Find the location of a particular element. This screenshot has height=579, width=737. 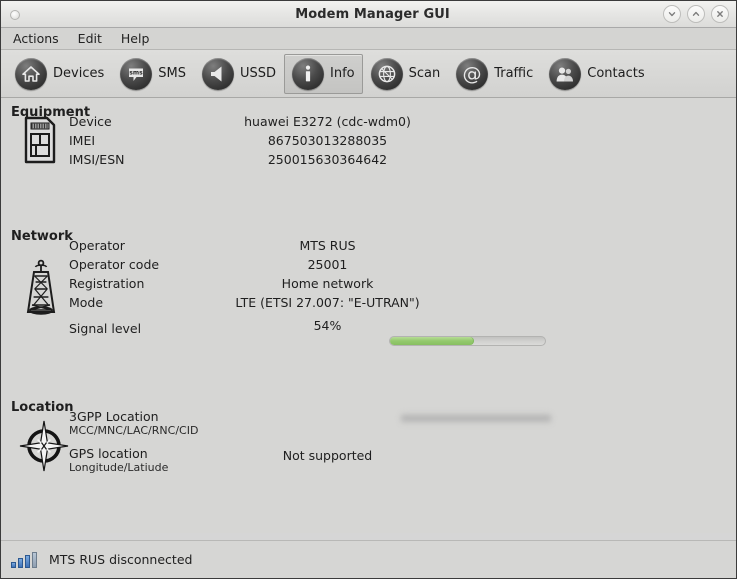

toolbar-label-contacts: Contacts is located at coordinates (616, 73).